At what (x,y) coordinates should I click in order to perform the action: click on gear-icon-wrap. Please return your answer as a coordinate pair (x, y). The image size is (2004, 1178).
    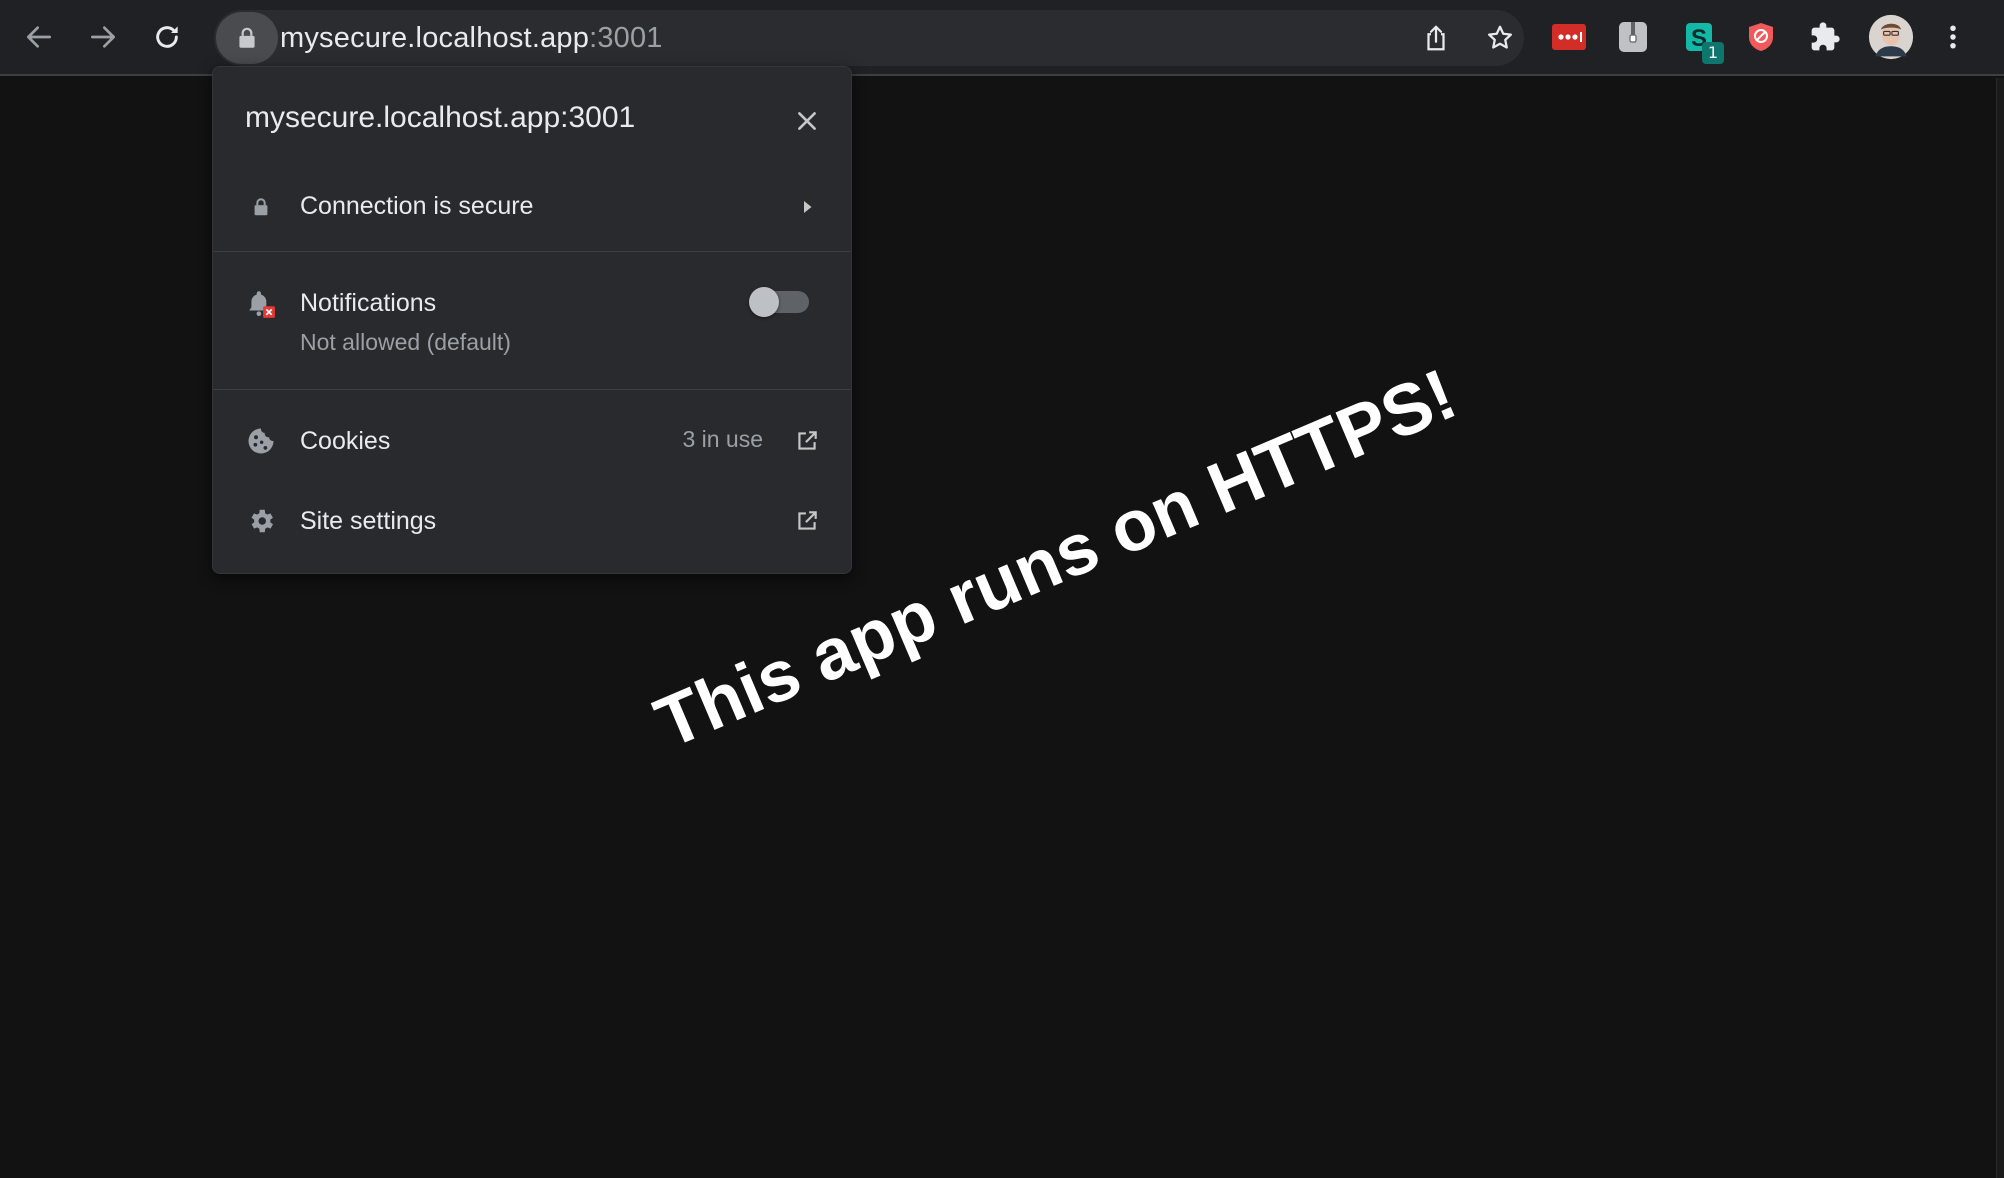
    Looking at the image, I should click on (261, 521).